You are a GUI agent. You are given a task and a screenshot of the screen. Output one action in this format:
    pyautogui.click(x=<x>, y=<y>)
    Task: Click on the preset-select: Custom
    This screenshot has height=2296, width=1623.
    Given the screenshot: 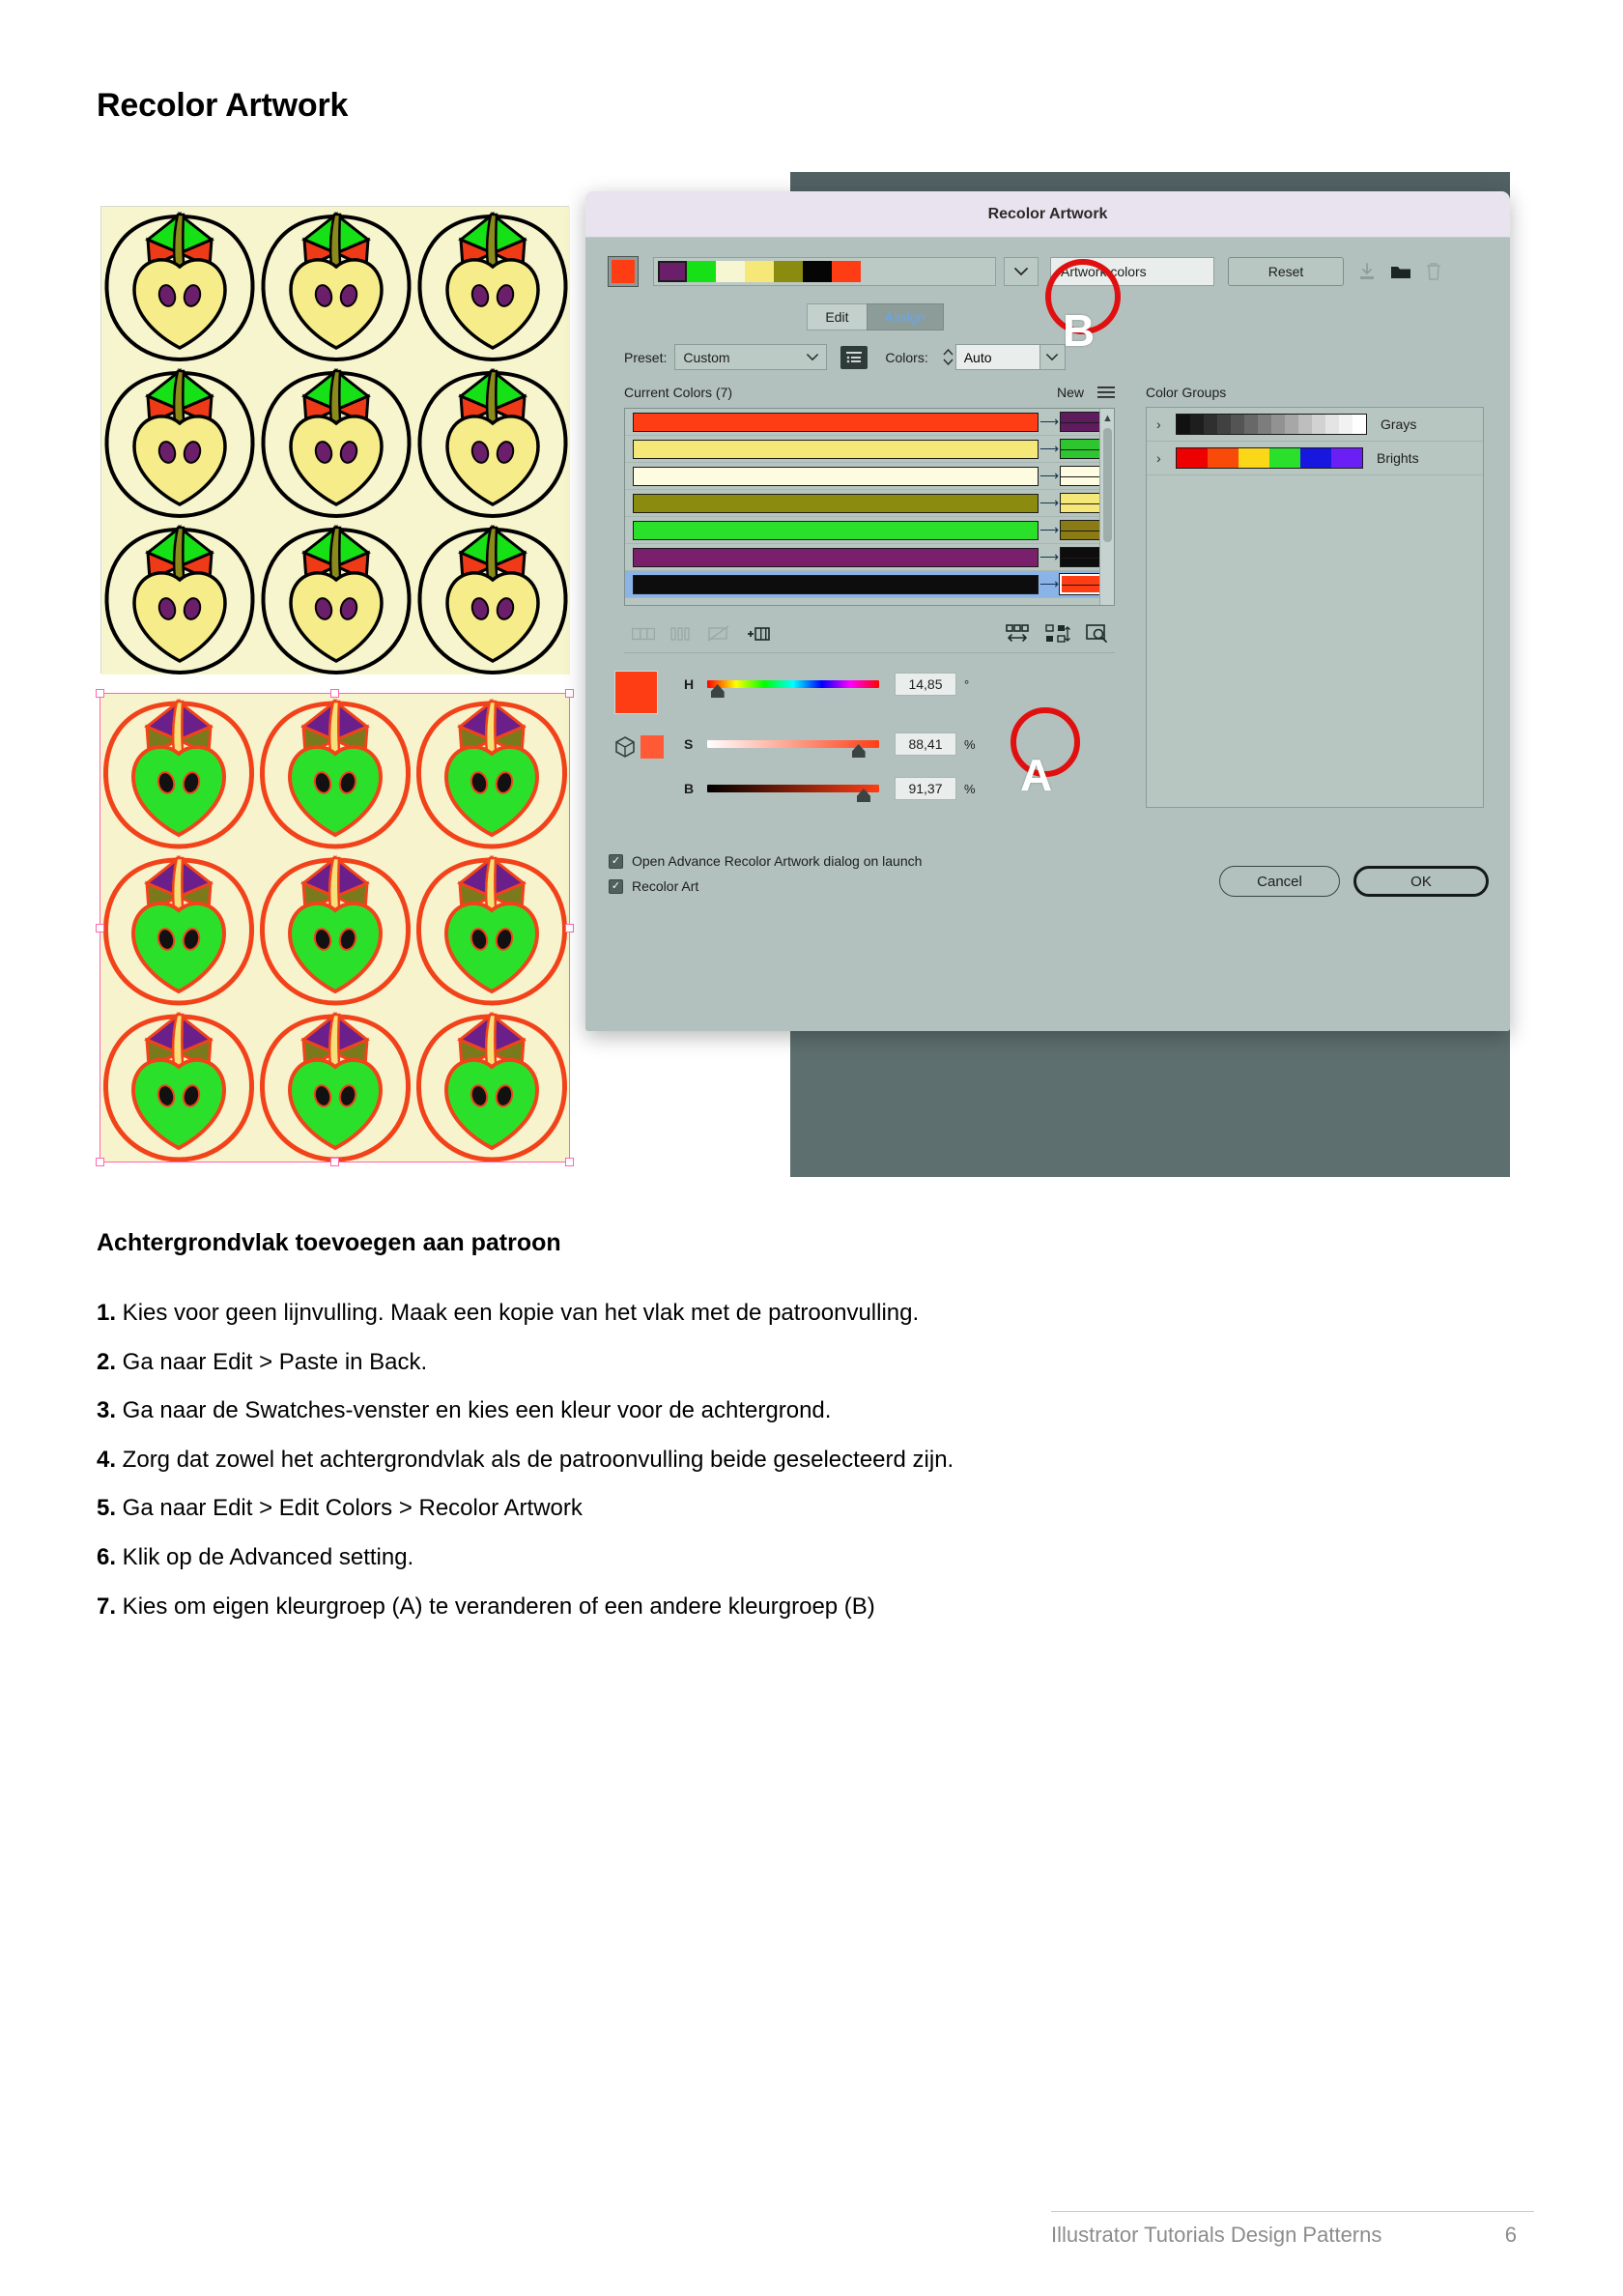 What is the action you would take?
    pyautogui.click(x=751, y=357)
    